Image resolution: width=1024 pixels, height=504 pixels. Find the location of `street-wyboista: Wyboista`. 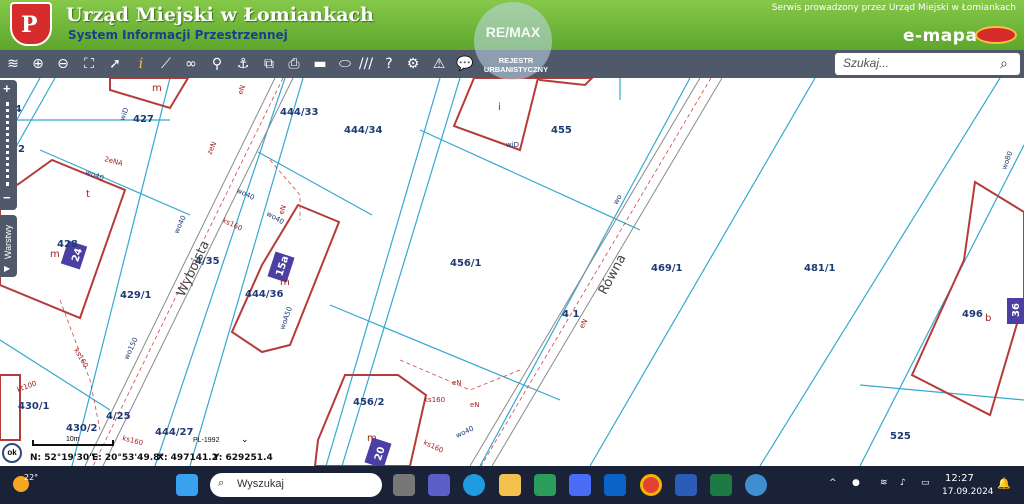

street-wyboista: Wyboista is located at coordinates (193, 269).